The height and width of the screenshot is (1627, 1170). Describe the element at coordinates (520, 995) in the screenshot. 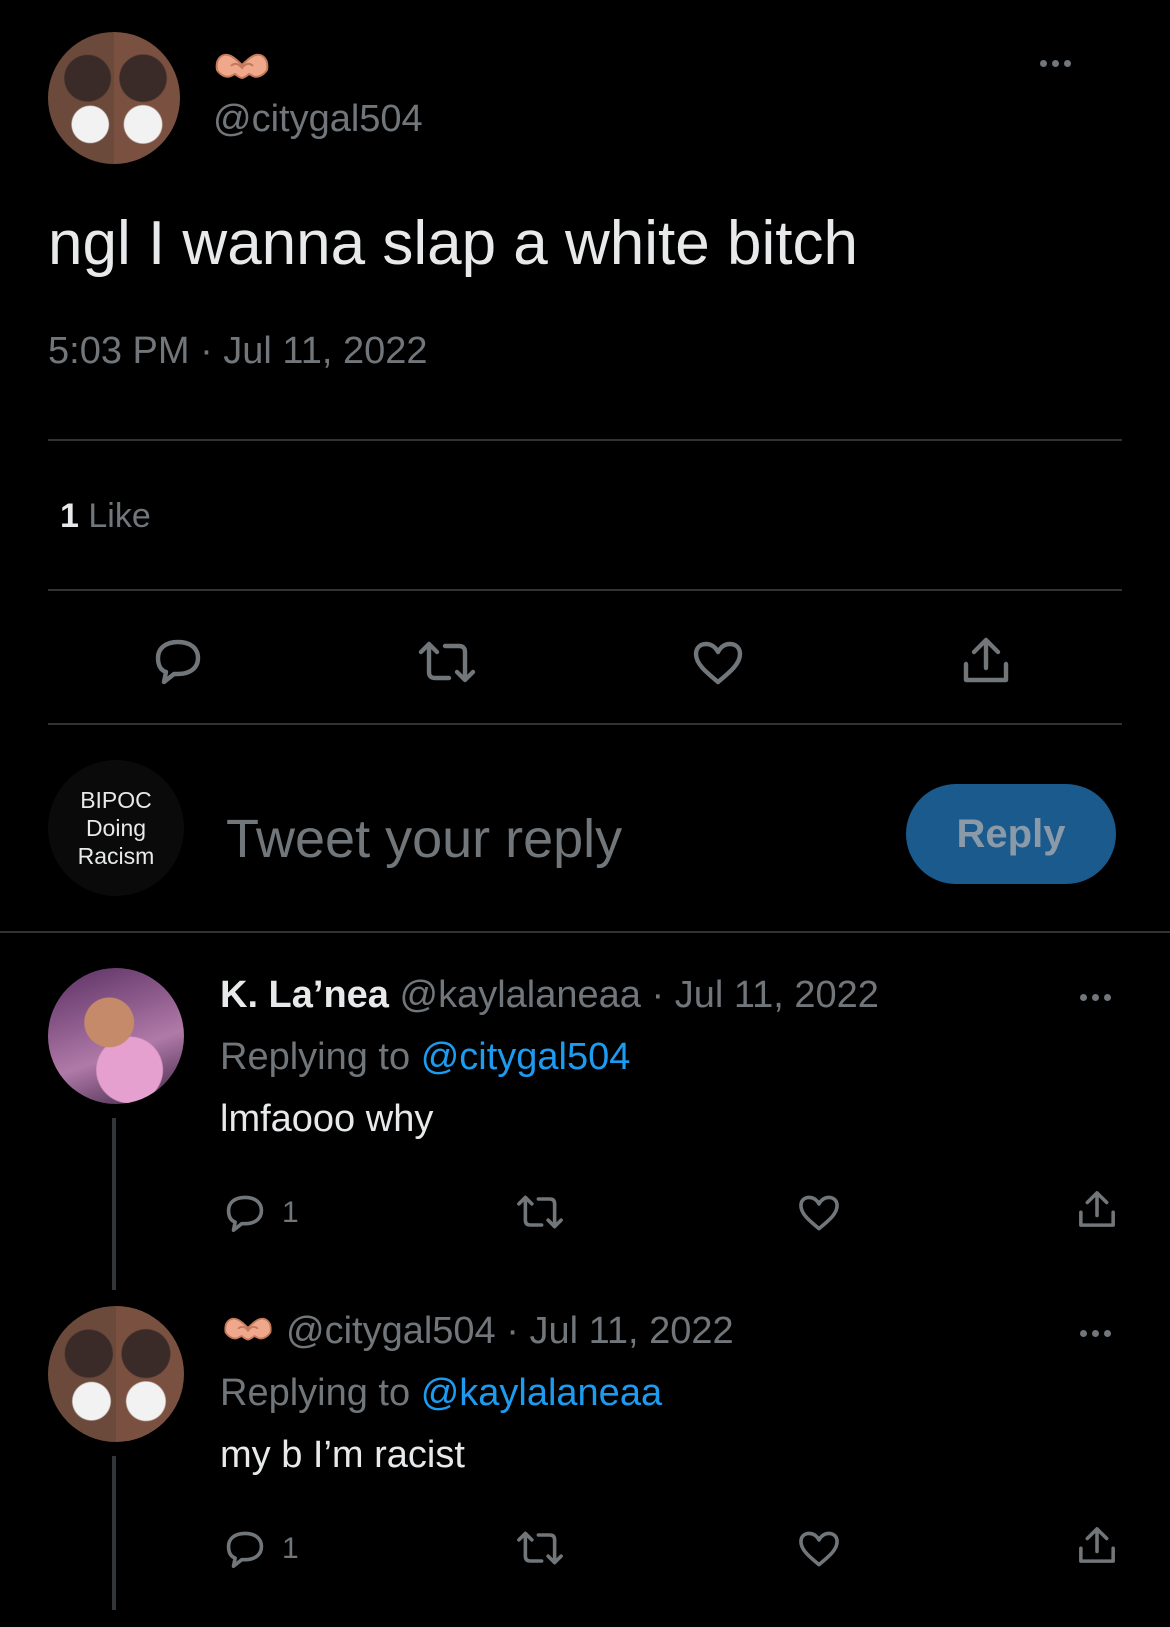

I see `reply-author-handle: @kaylalaneaa` at that location.